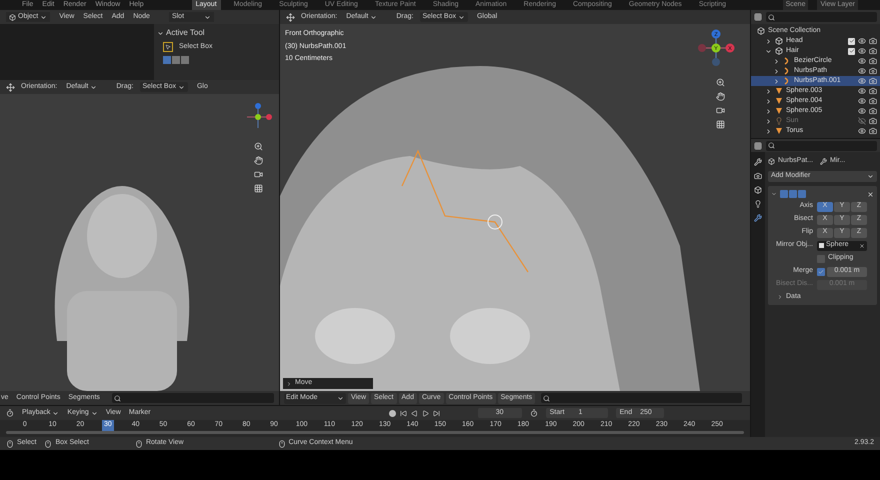 This screenshot has height=480, width=880. Describe the element at coordinates (185, 33) in the screenshot. I see `panel-title: Active Tool` at that location.